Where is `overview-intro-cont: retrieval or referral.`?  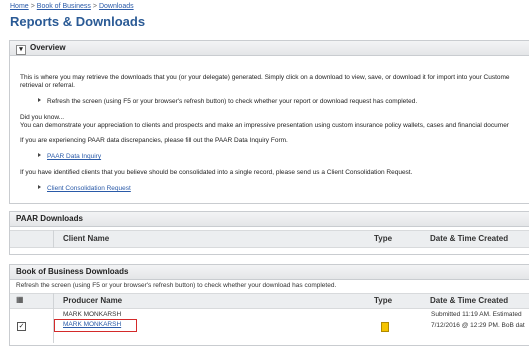 overview-intro-cont: retrieval or referral. is located at coordinates (47, 85).